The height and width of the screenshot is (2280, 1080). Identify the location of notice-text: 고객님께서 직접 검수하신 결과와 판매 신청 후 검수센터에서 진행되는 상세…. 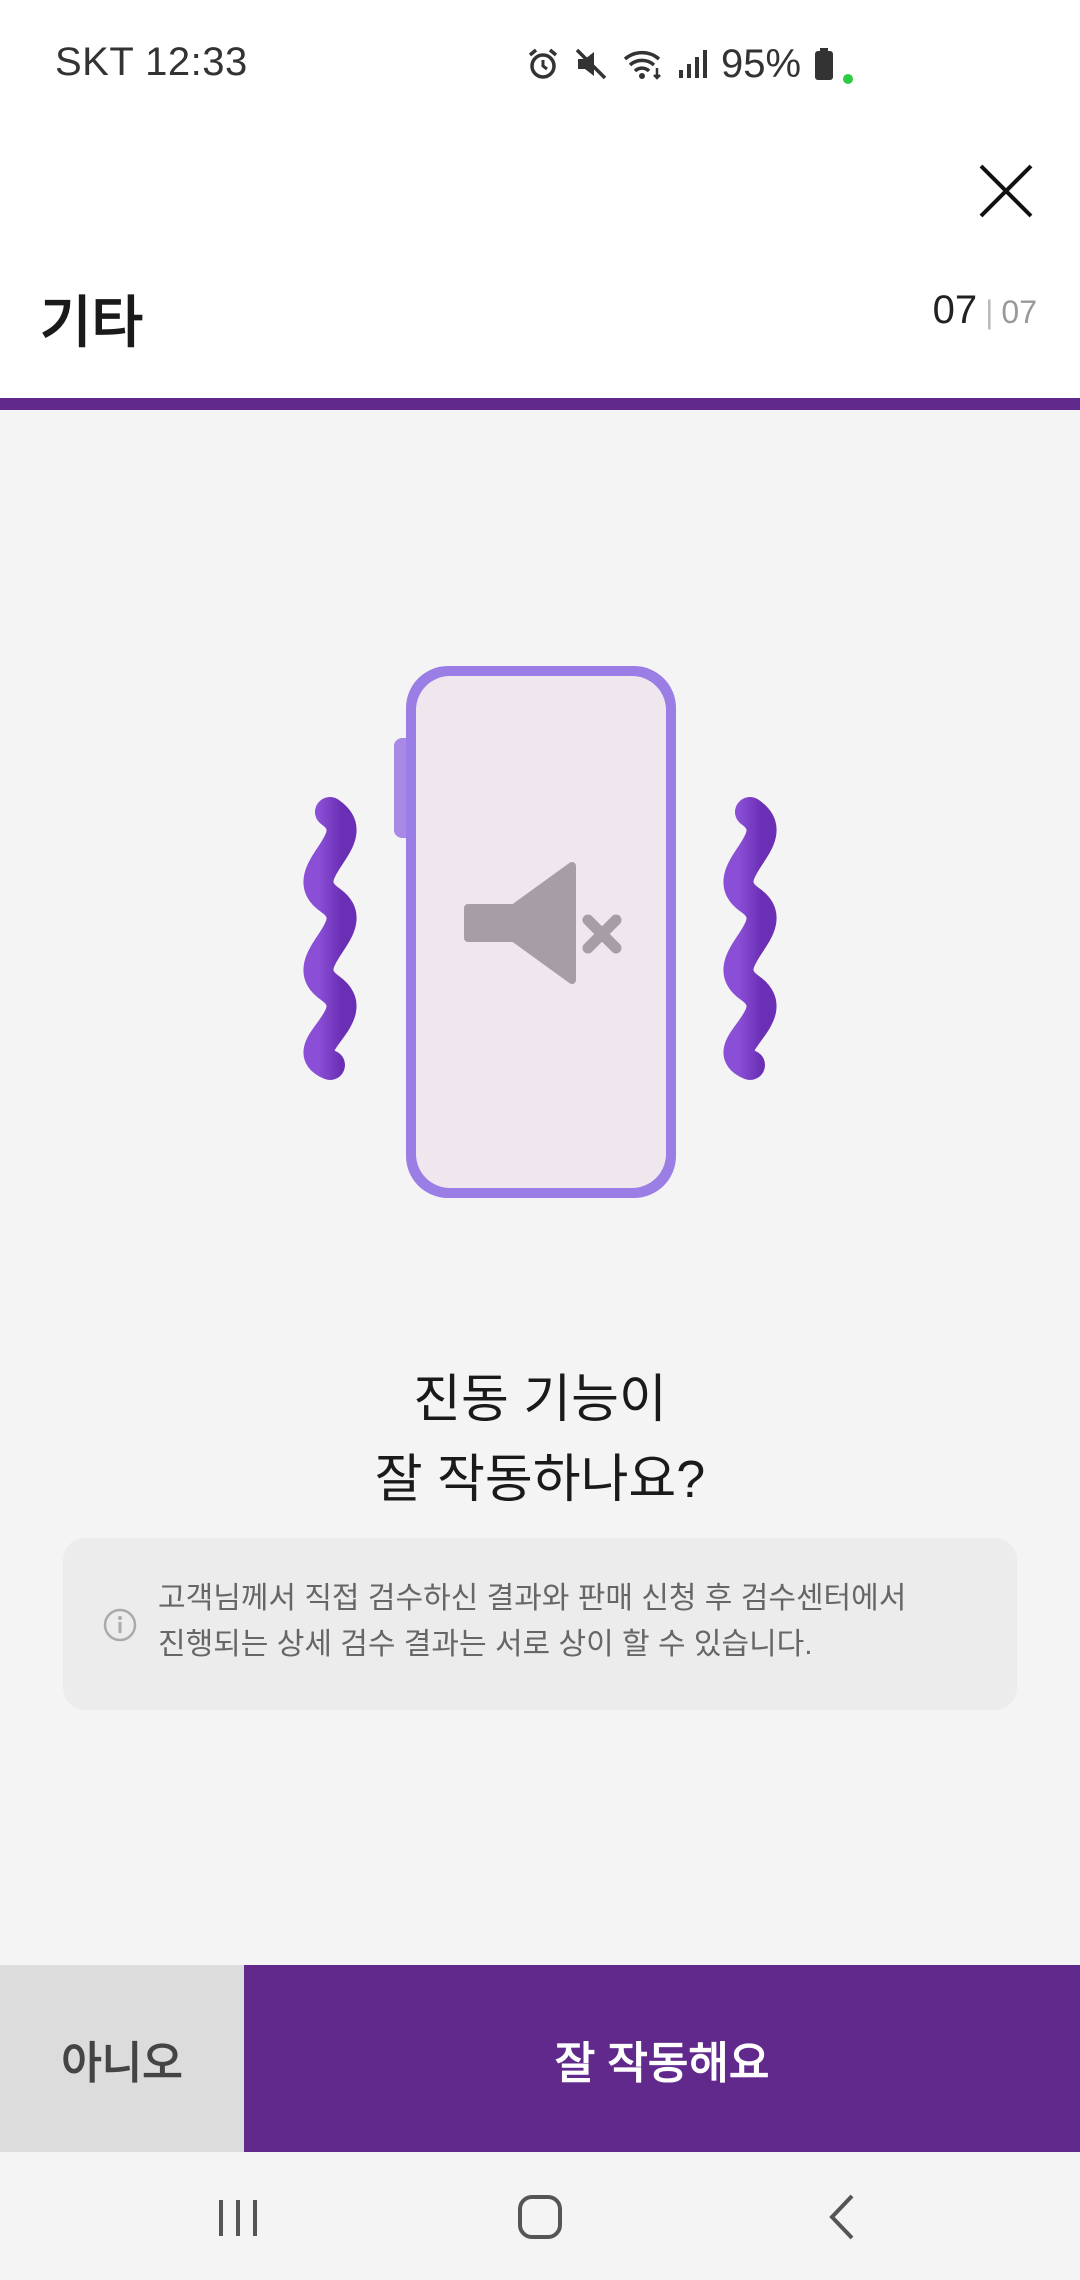
(568, 1622).